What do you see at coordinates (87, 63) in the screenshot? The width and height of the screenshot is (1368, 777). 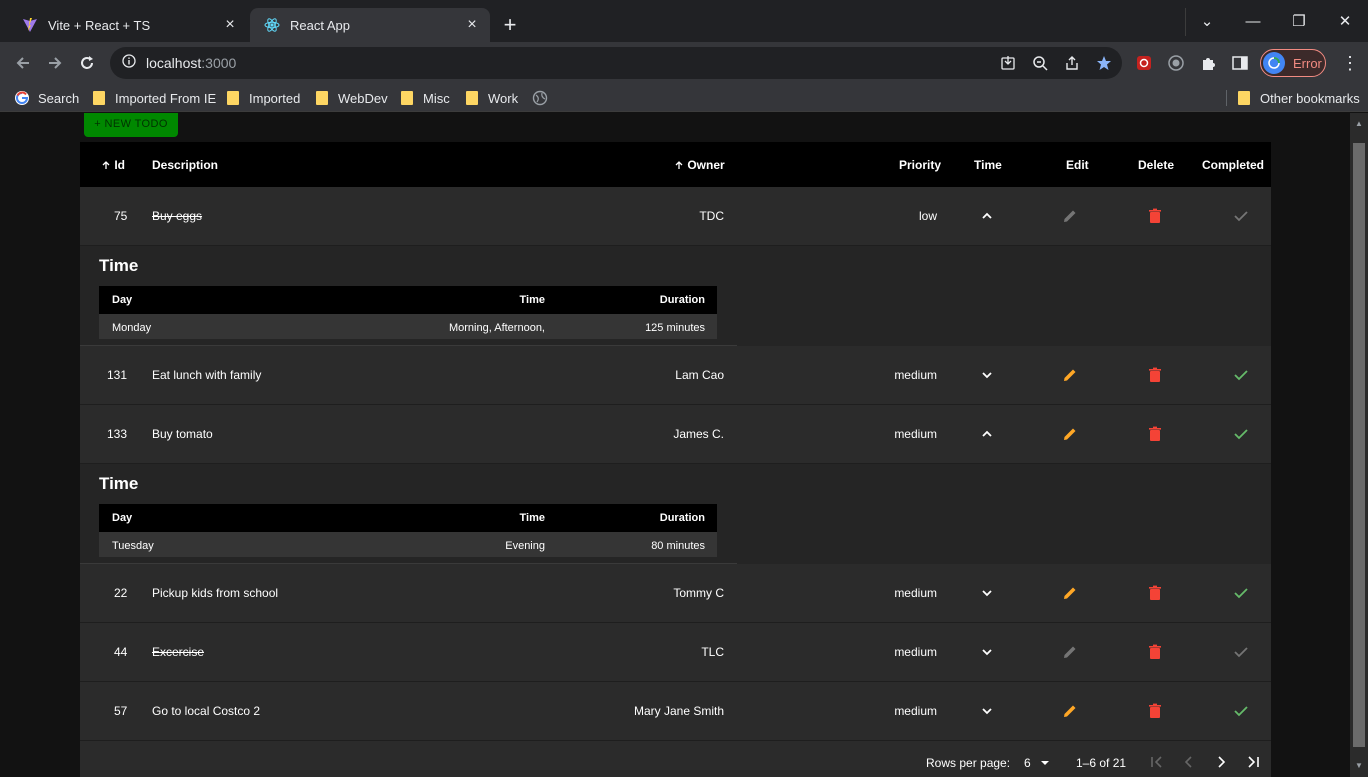 I see `reload-icon` at bounding box center [87, 63].